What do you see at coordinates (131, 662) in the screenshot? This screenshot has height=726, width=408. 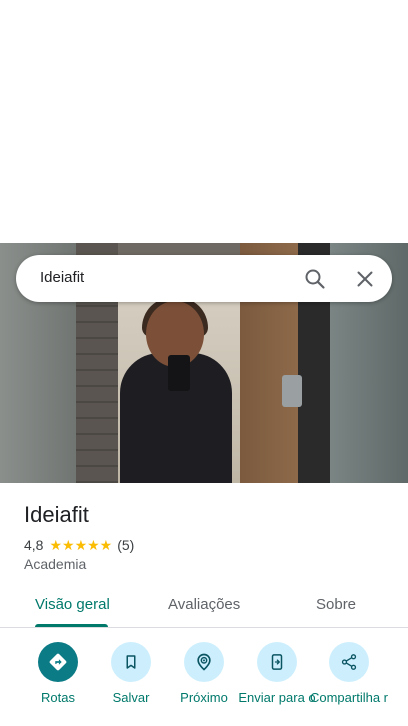 I see `bookmark-icon` at bounding box center [131, 662].